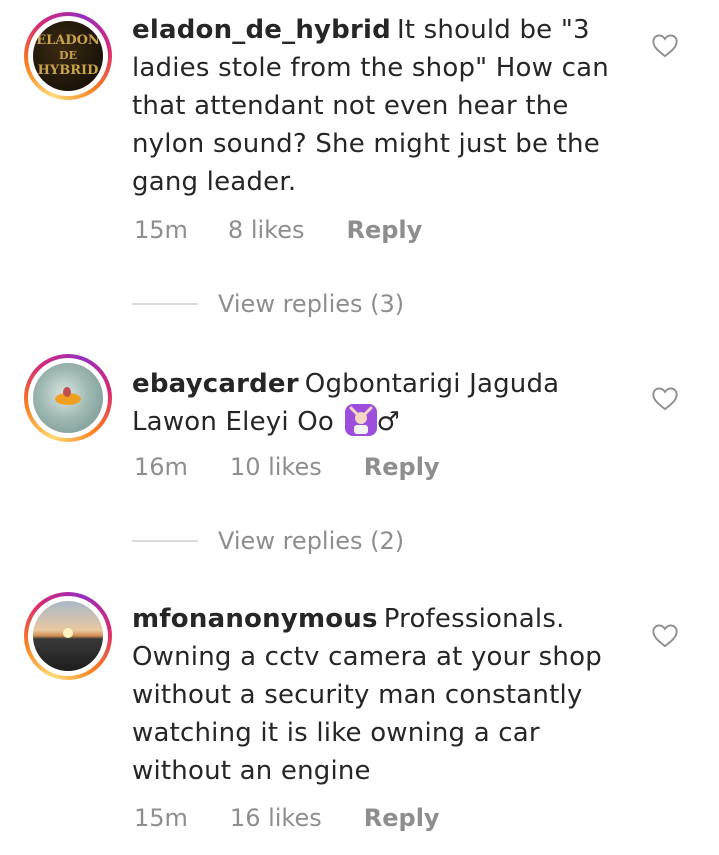 The width and height of the screenshot is (719, 855). I want to click on comment-meta: 15m 8 likes Reply, so click(278, 230).